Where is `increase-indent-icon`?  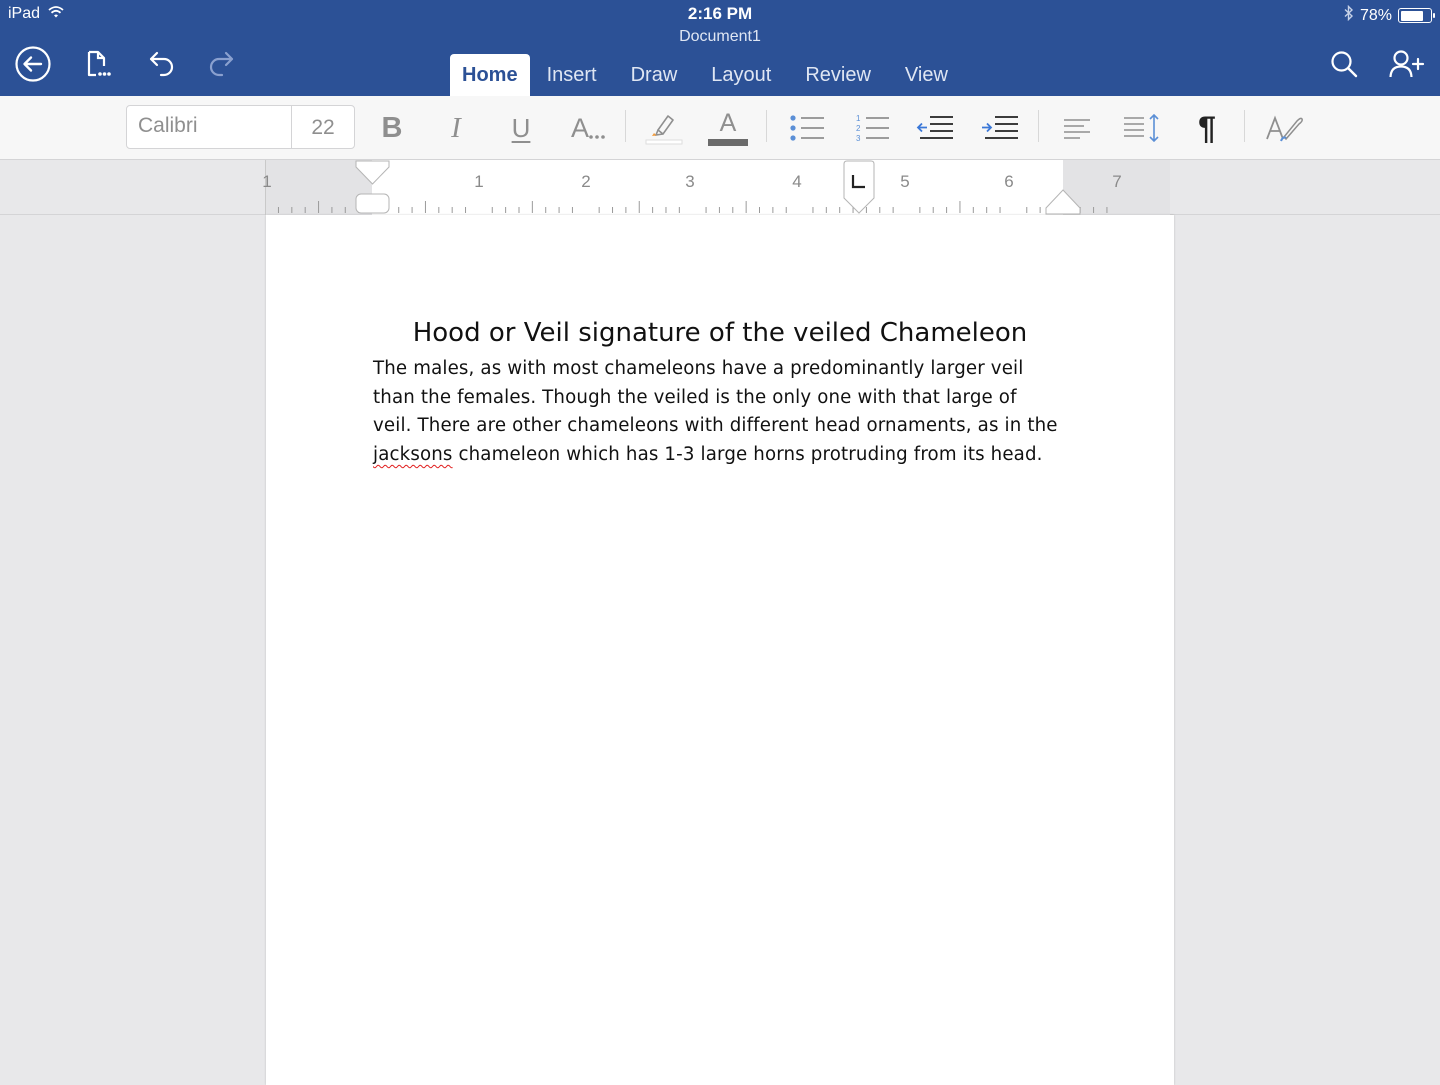
increase-indent-icon is located at coordinates (1000, 127).